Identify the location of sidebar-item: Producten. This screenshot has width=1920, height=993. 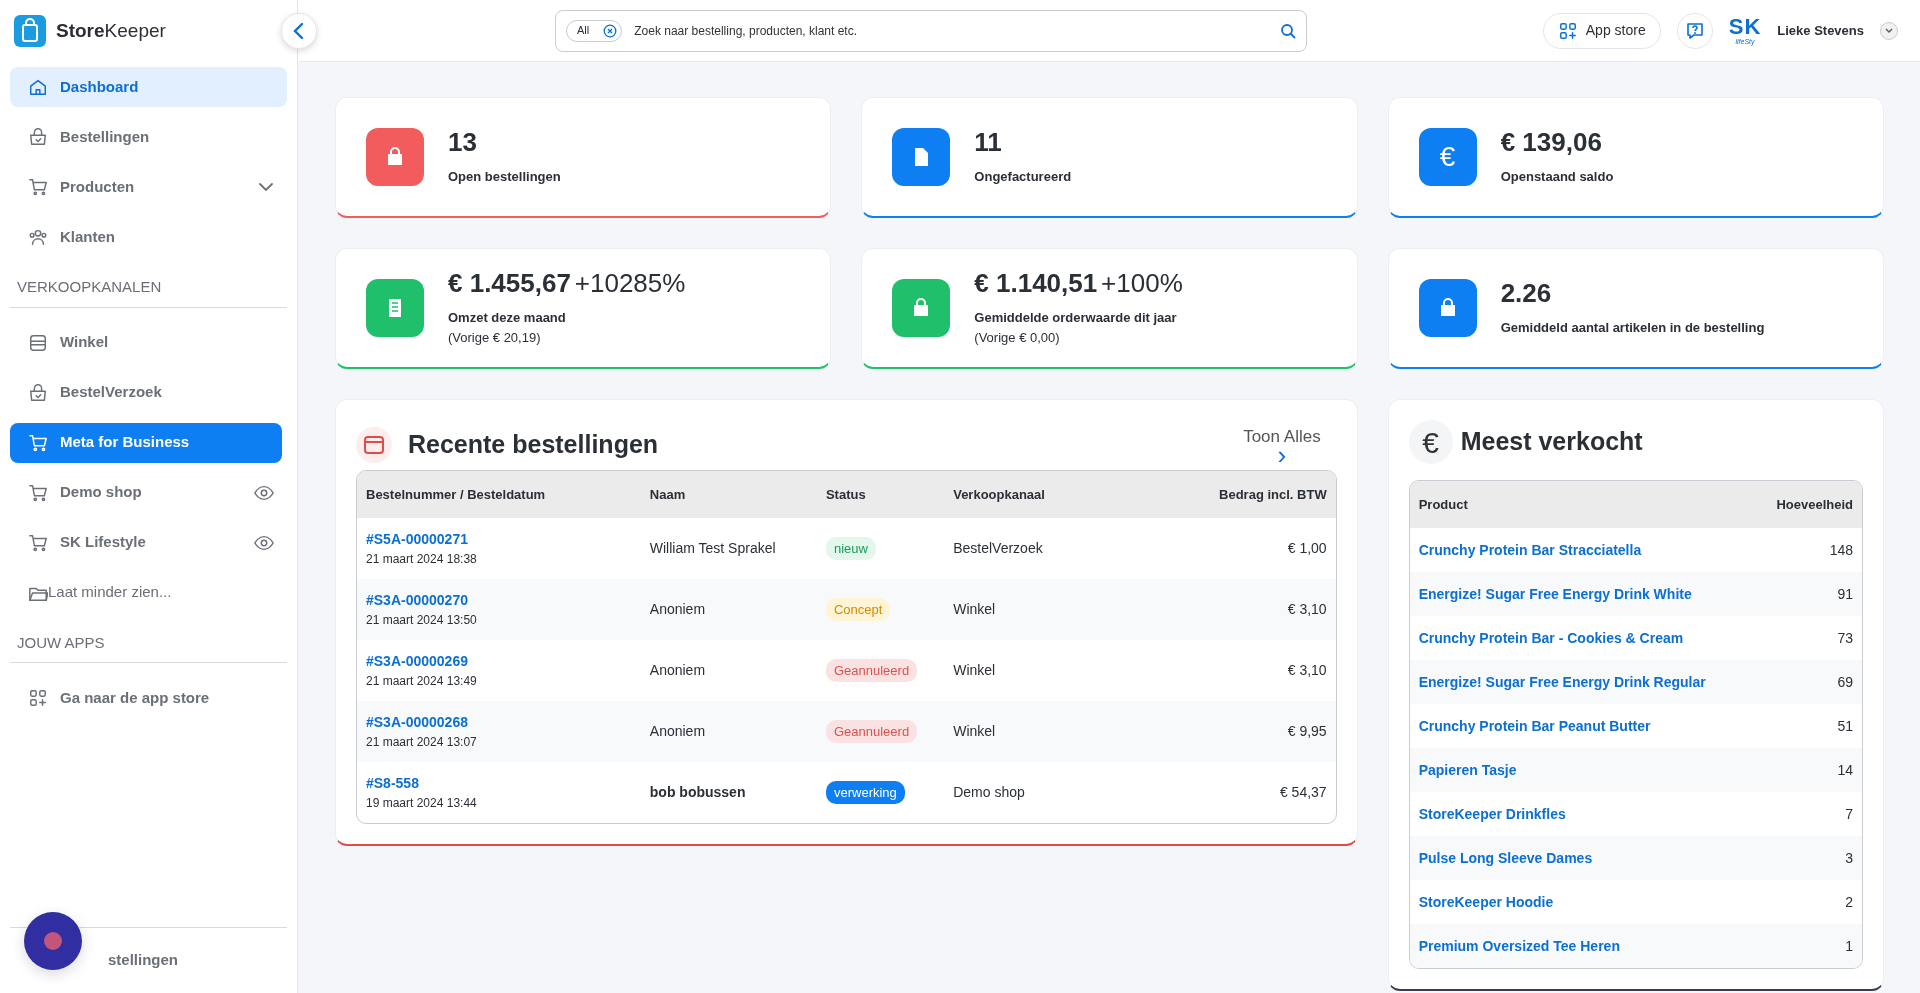
(148, 187).